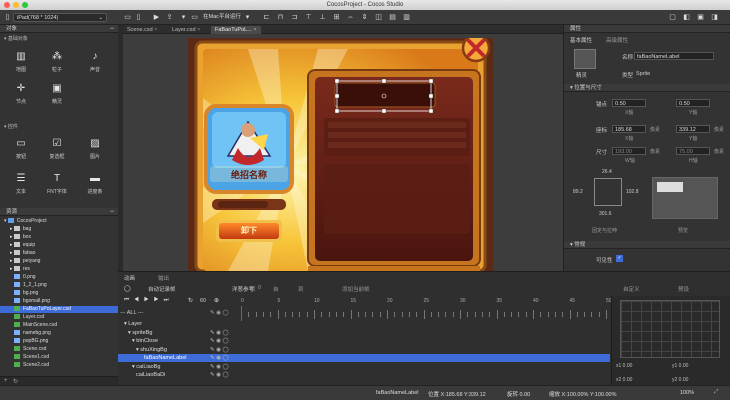 The image size is (730, 400). What do you see at coordinates (163, 278) in the screenshot?
I see `tab-output: 输出` at bounding box center [163, 278].